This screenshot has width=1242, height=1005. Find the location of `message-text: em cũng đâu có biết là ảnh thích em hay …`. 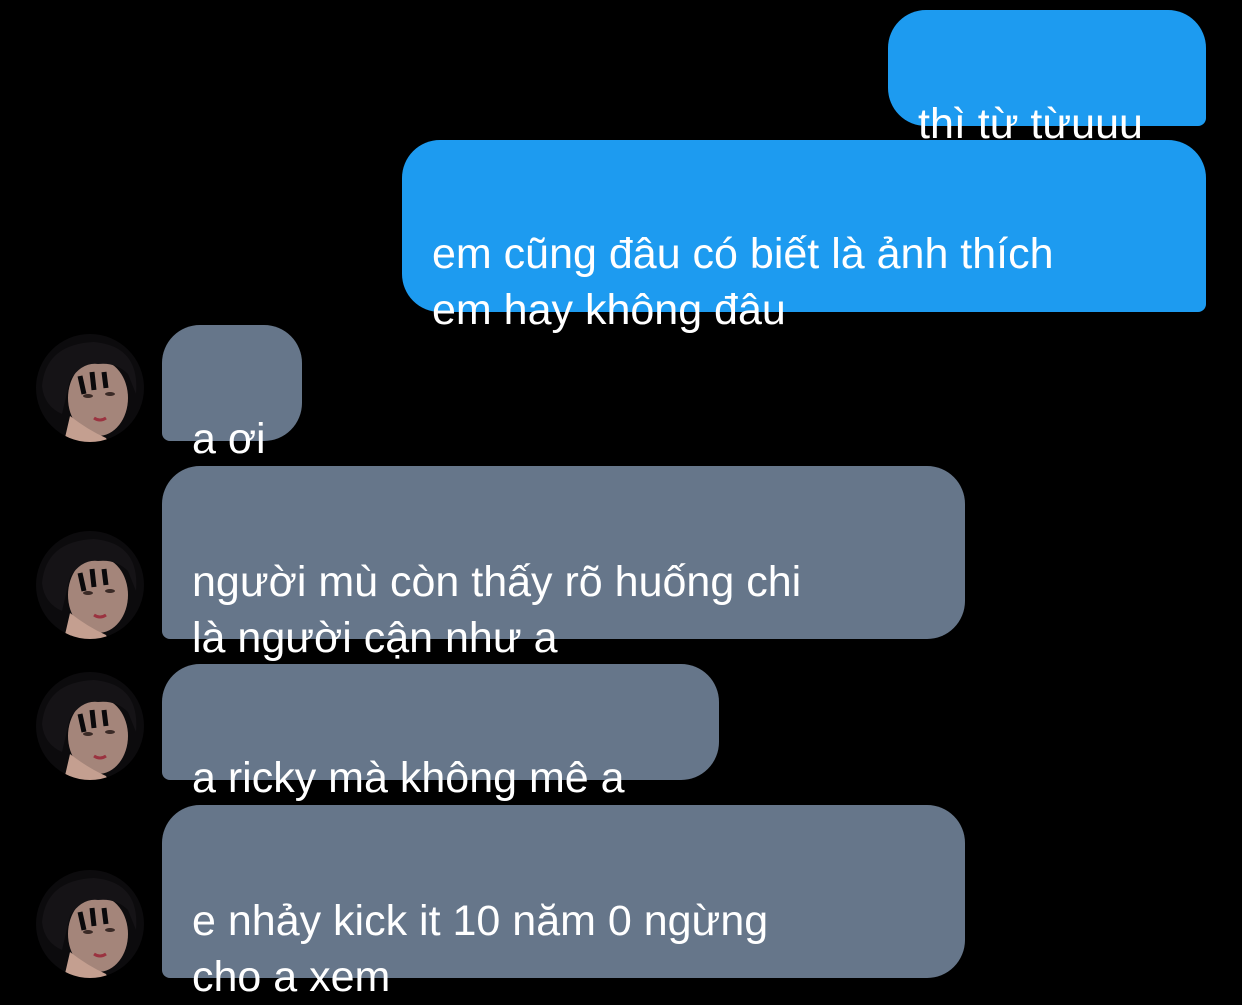

message-text: em cũng đâu có biết là ảnh thích em hay … is located at coordinates (743, 282).